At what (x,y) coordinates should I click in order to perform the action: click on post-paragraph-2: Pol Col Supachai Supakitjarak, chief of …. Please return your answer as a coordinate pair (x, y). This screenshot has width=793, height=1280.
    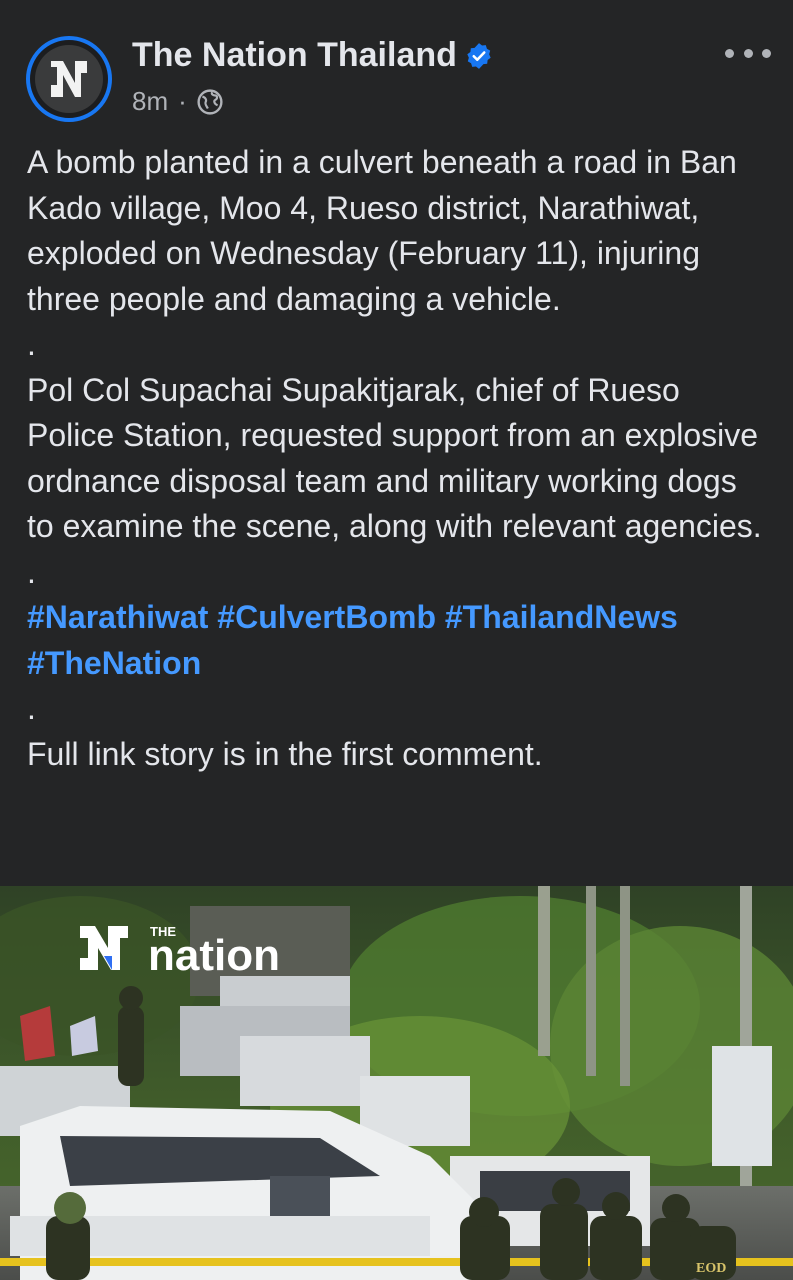
    Looking at the image, I should click on (394, 458).